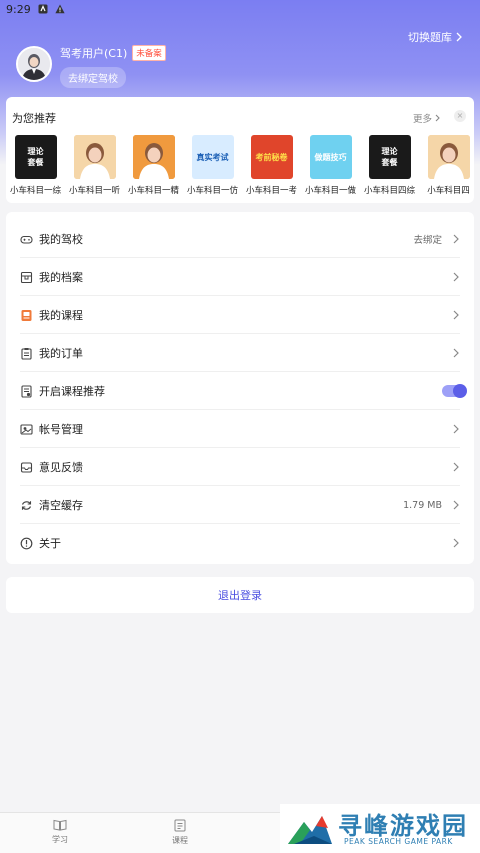  Describe the element at coordinates (34, 118) in the screenshot. I see `recommend-title: 为您推荐` at that location.